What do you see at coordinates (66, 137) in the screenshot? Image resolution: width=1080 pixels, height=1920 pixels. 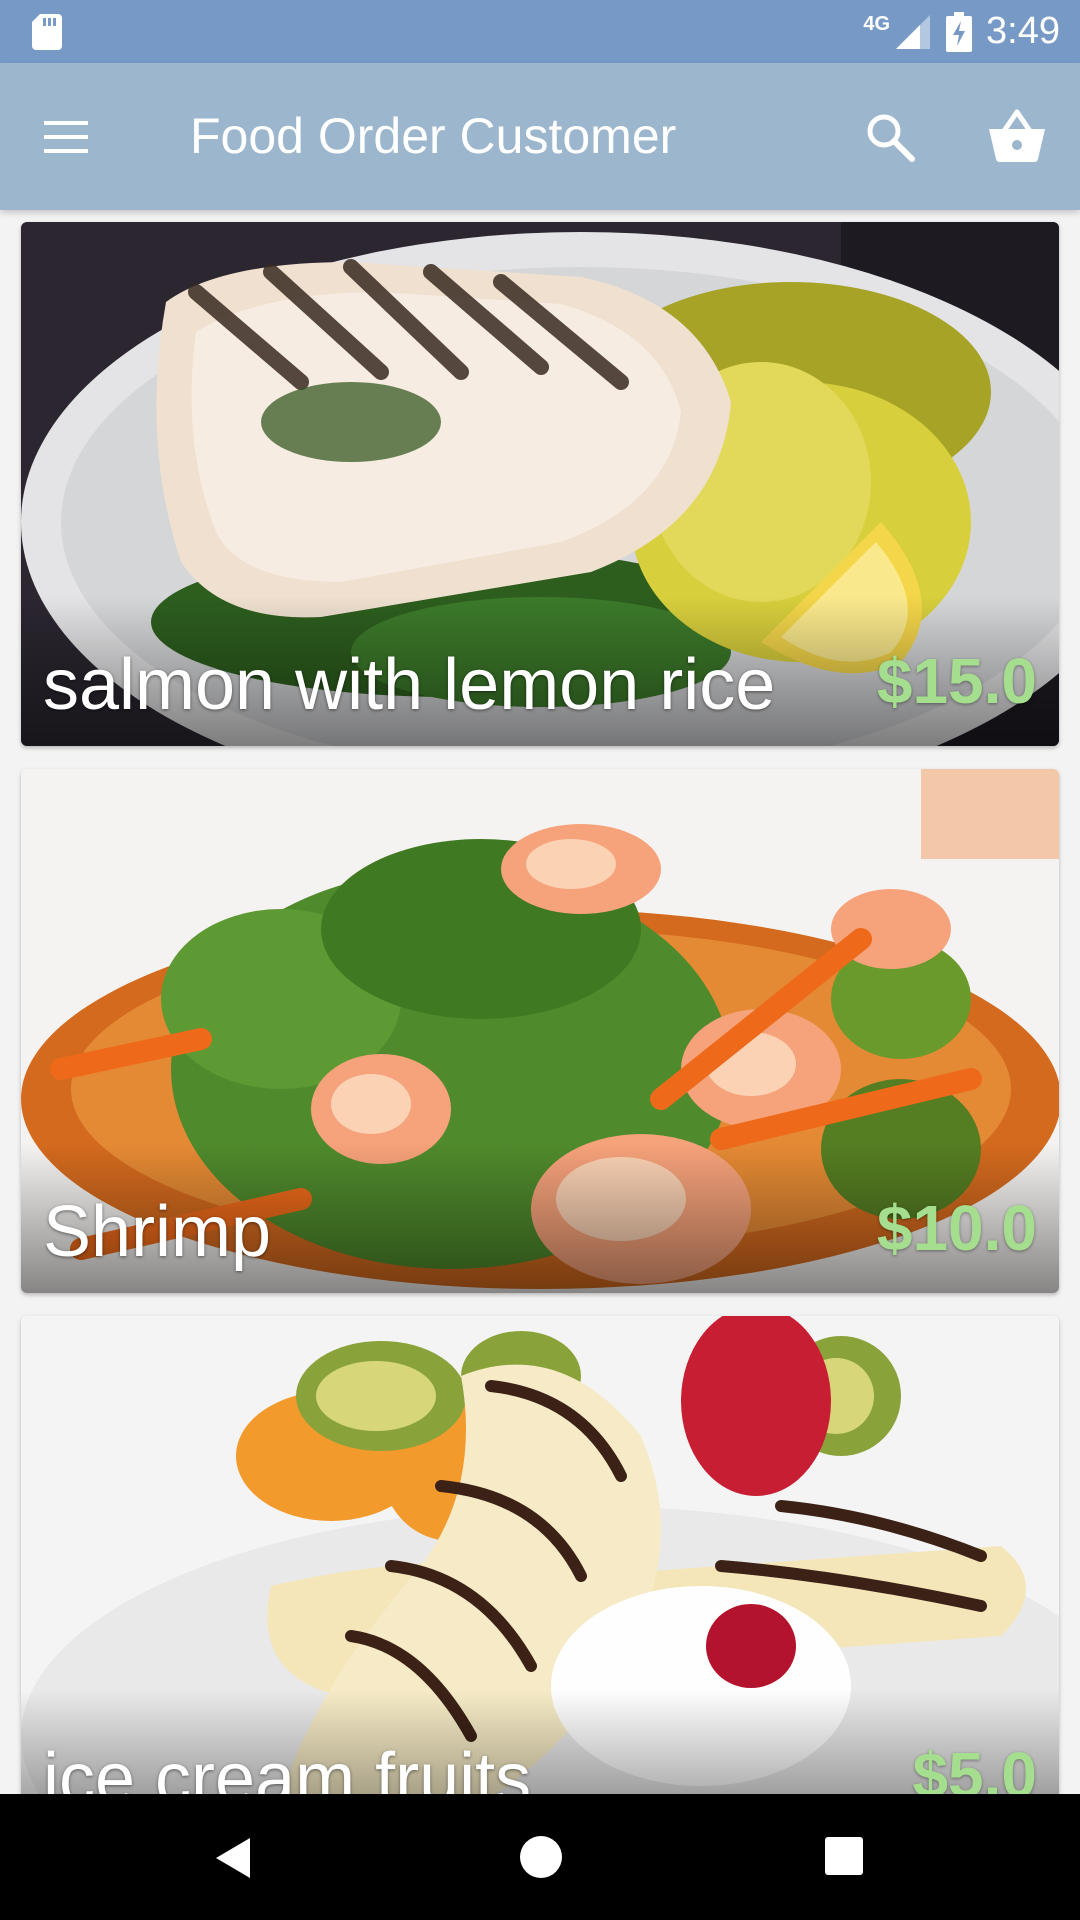 I see `menu-icon` at bounding box center [66, 137].